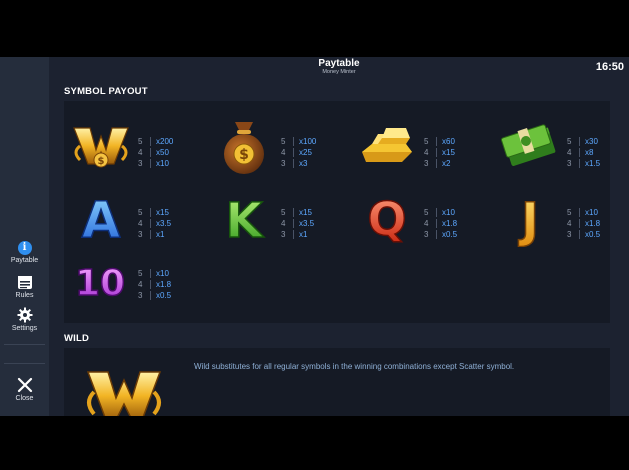 The width and height of the screenshot is (629, 470). I want to click on rules-icon, so click(24, 282).